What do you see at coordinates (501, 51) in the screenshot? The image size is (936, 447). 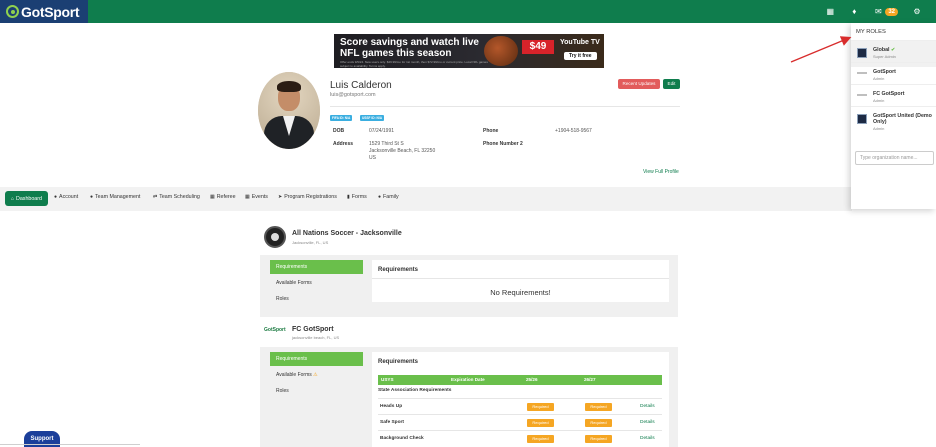 I see `football-image` at bounding box center [501, 51].